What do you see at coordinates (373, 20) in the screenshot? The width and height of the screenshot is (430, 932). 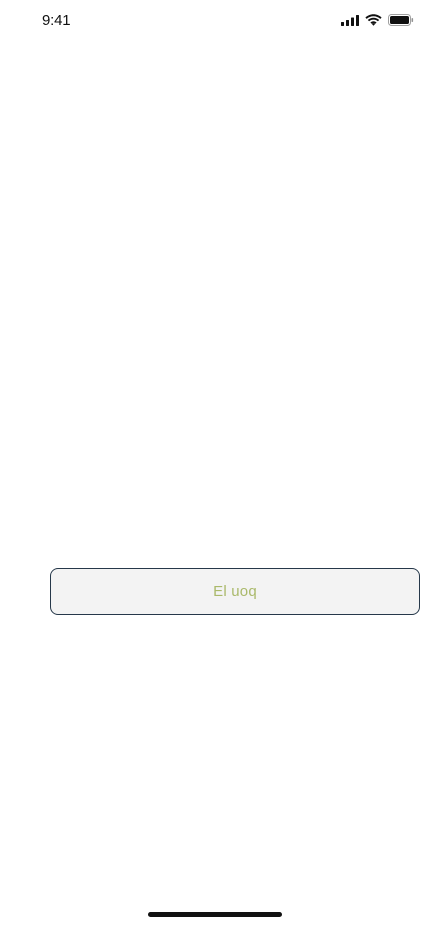 I see `wifi-icon` at bounding box center [373, 20].